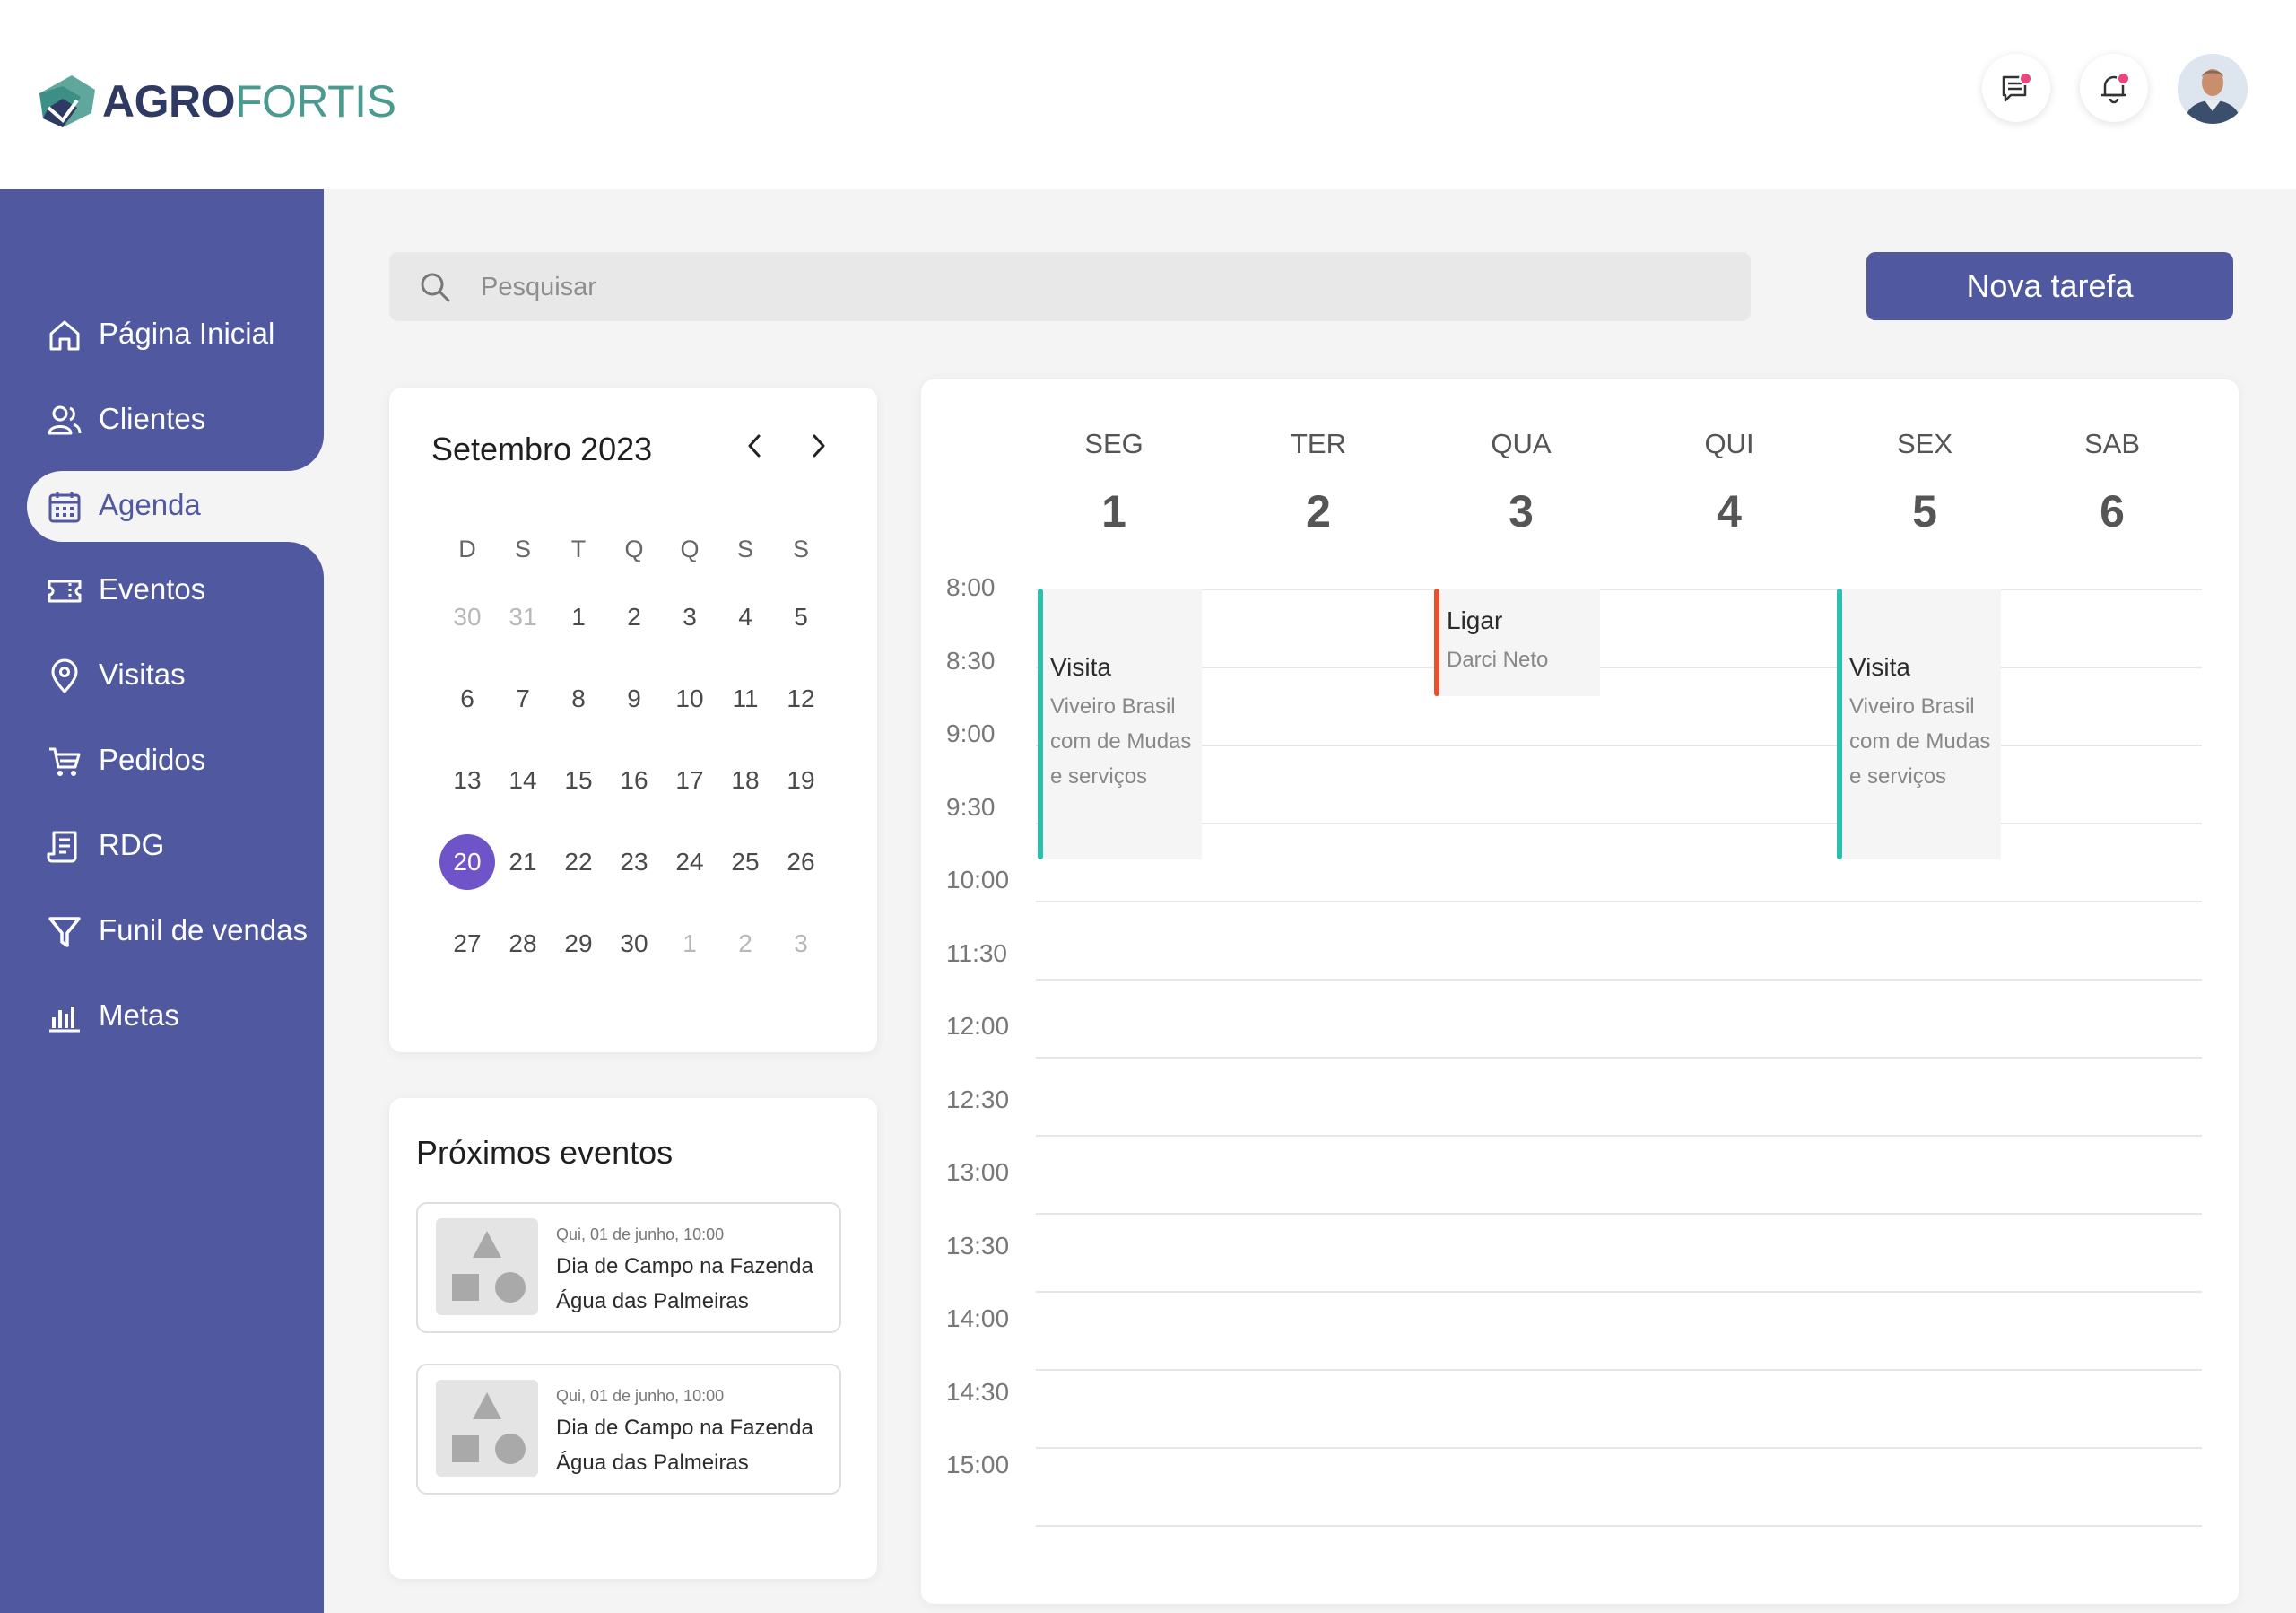  Describe the element at coordinates (2016, 88) in the screenshot. I see `messages-button` at that location.